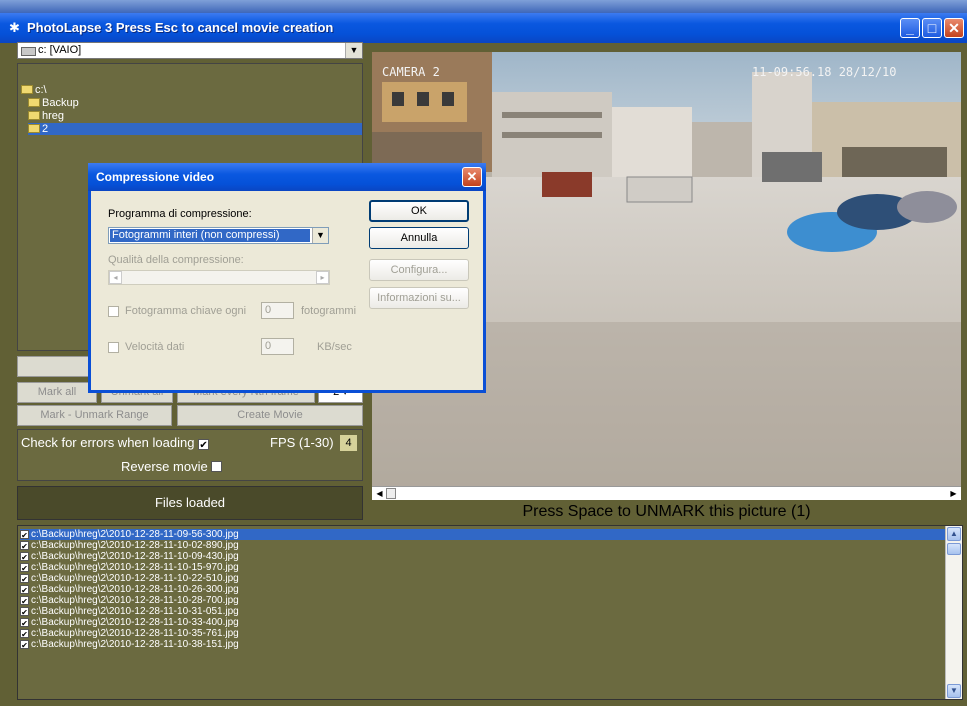 The height and width of the screenshot is (706, 967). I want to click on slider-right-icon: ▸, so click(322, 277).